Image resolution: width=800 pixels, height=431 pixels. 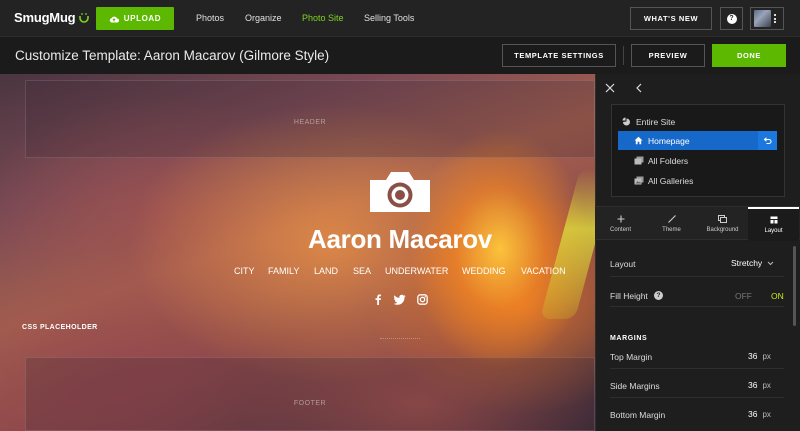 I want to click on done-label: DONE, so click(x=749, y=55).